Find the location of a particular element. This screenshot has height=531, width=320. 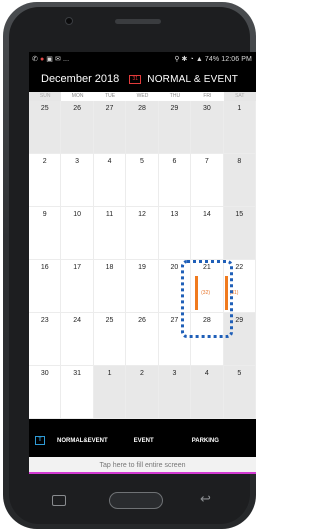

status-right: ⚲ ✱ ◔ ▲ 74% 12:06 PM is located at coordinates (213, 59).